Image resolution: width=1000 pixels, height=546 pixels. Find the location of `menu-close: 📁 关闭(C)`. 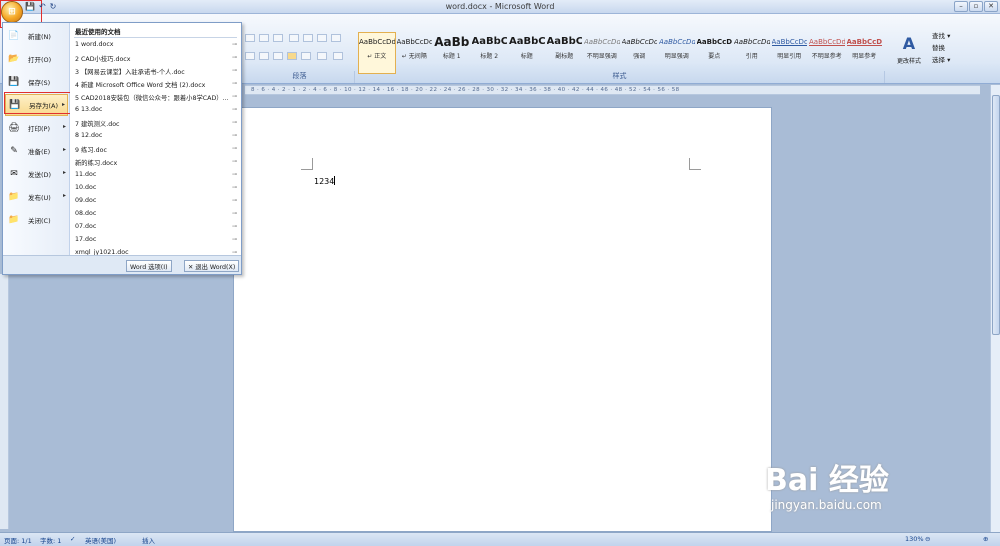

menu-close: 📁 关闭(C) is located at coordinates (36, 220).